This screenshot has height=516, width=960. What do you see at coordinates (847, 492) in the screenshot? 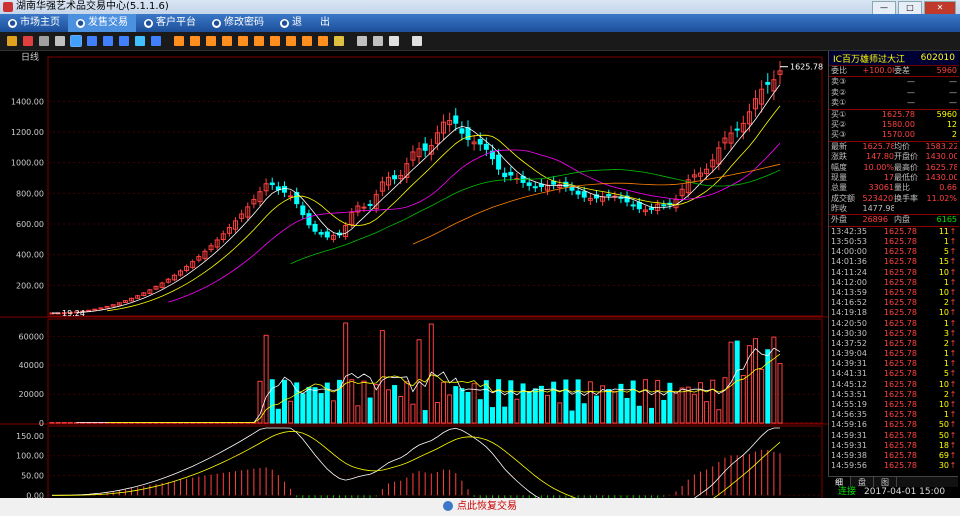
I see `connection-status: 连接` at bounding box center [847, 492].